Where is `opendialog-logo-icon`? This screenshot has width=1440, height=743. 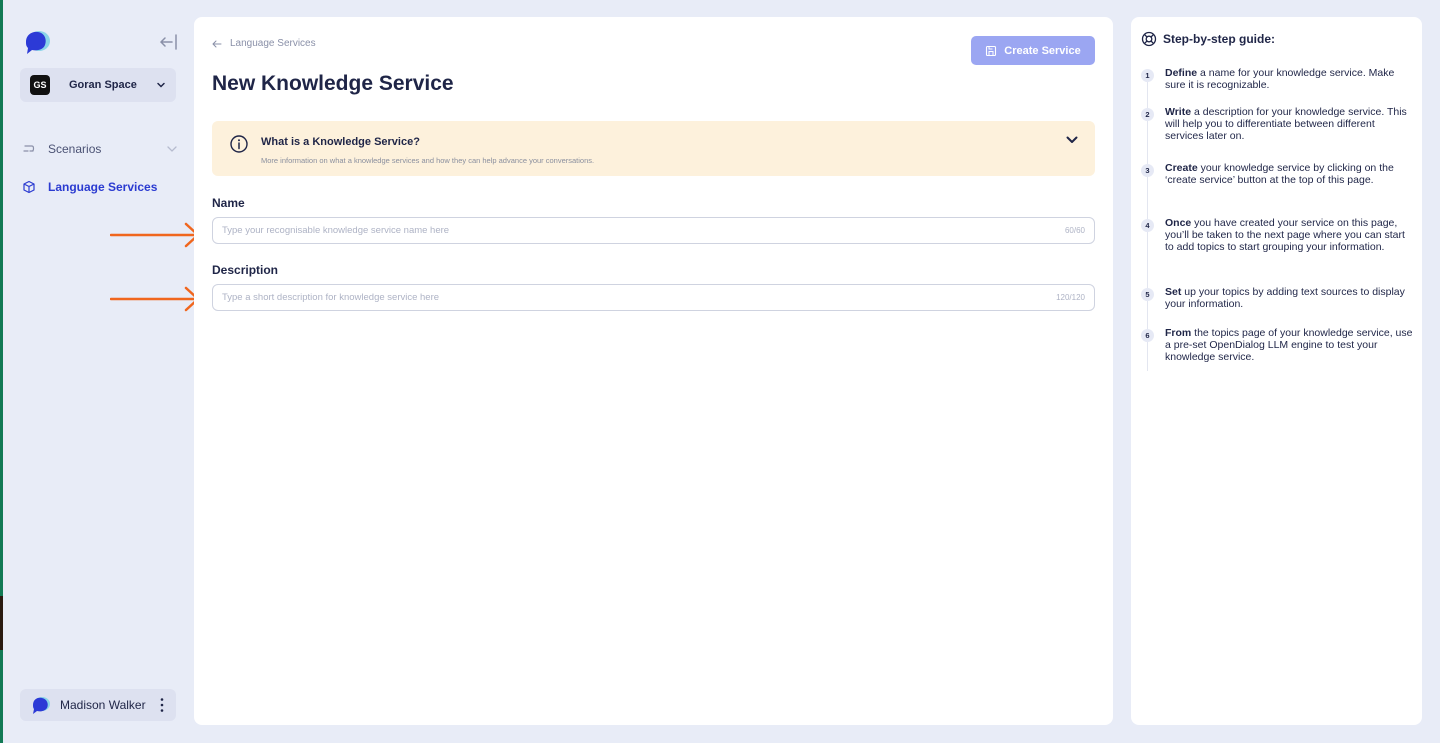
opendialog-logo-icon is located at coordinates (38, 42).